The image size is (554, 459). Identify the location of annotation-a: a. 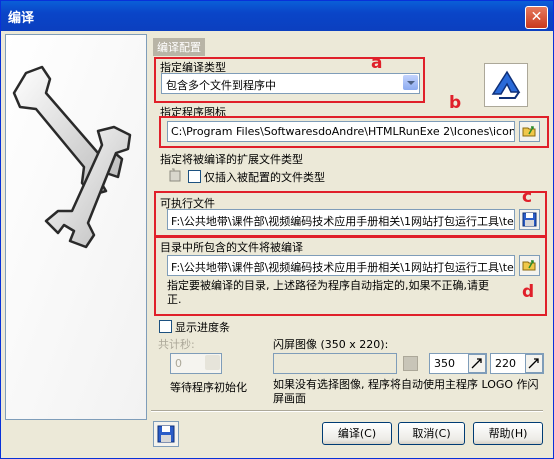
(377, 63).